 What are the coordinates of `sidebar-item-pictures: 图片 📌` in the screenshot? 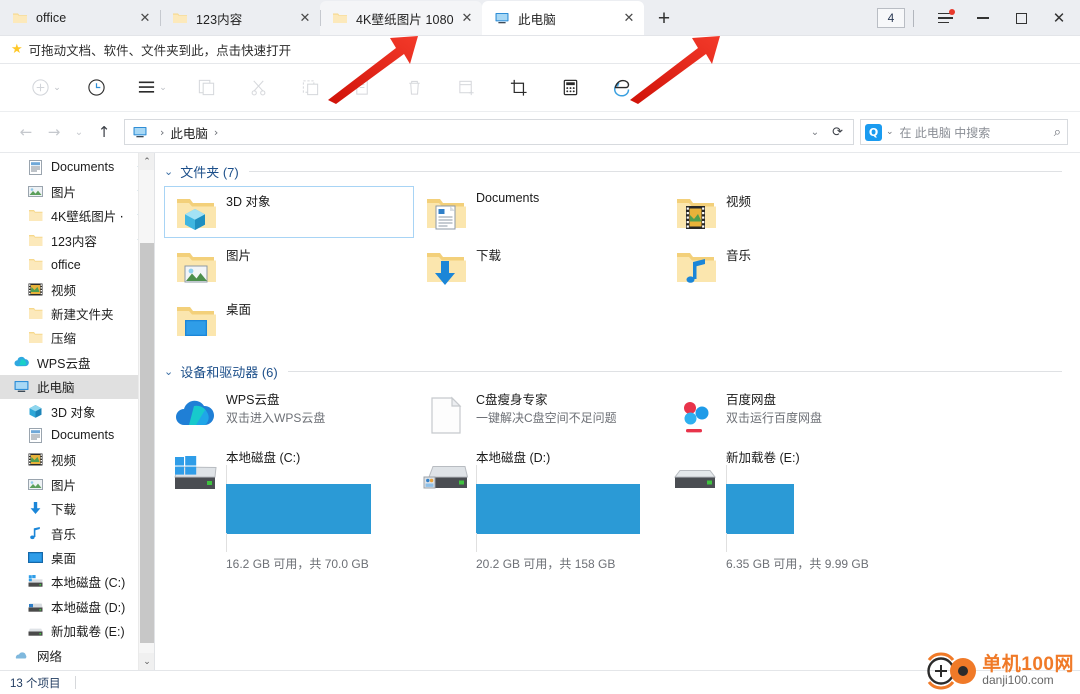 It's located at (77, 191).